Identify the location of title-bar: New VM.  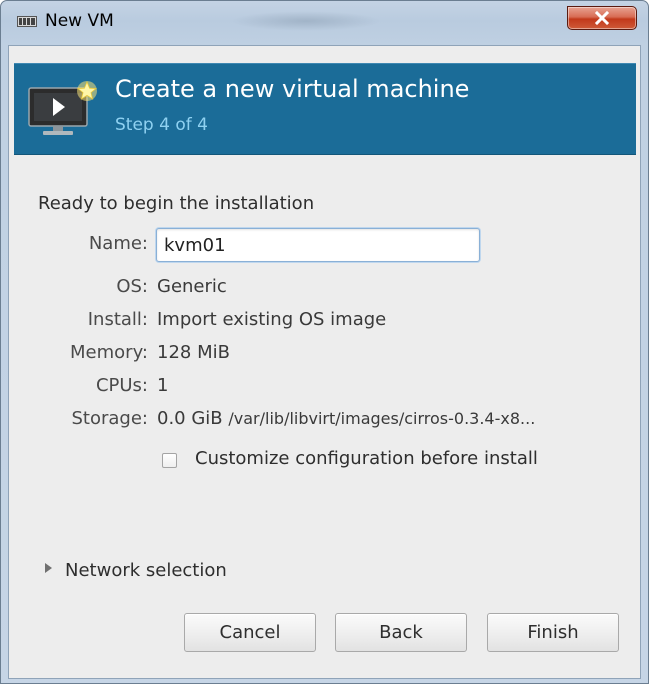
(324, 23).